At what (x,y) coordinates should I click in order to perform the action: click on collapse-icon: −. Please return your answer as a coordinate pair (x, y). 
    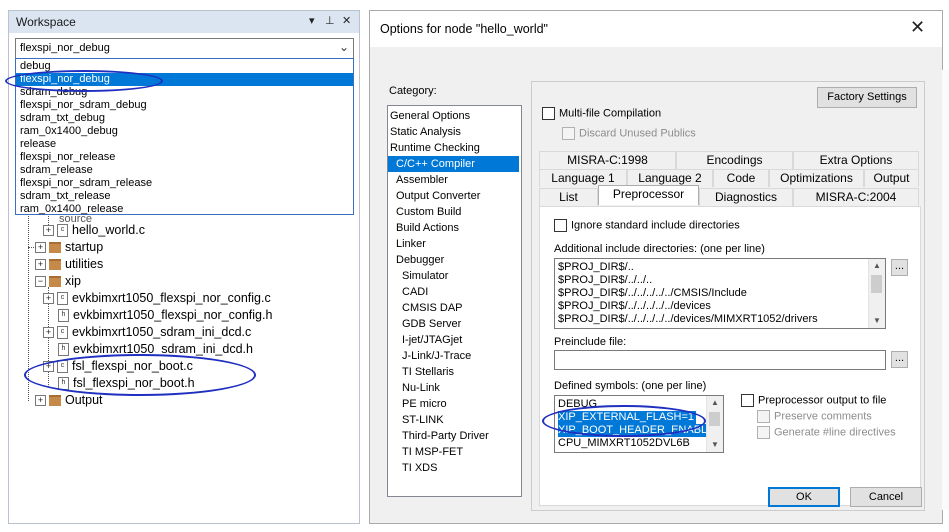
    Looking at the image, I should click on (40, 282).